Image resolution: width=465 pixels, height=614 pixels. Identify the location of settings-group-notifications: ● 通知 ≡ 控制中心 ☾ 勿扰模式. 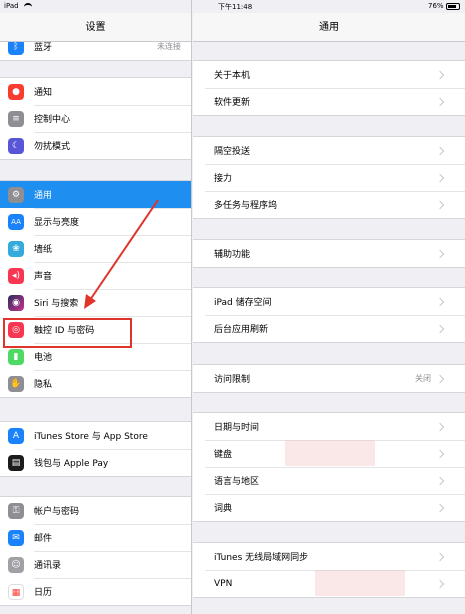
(95, 118).